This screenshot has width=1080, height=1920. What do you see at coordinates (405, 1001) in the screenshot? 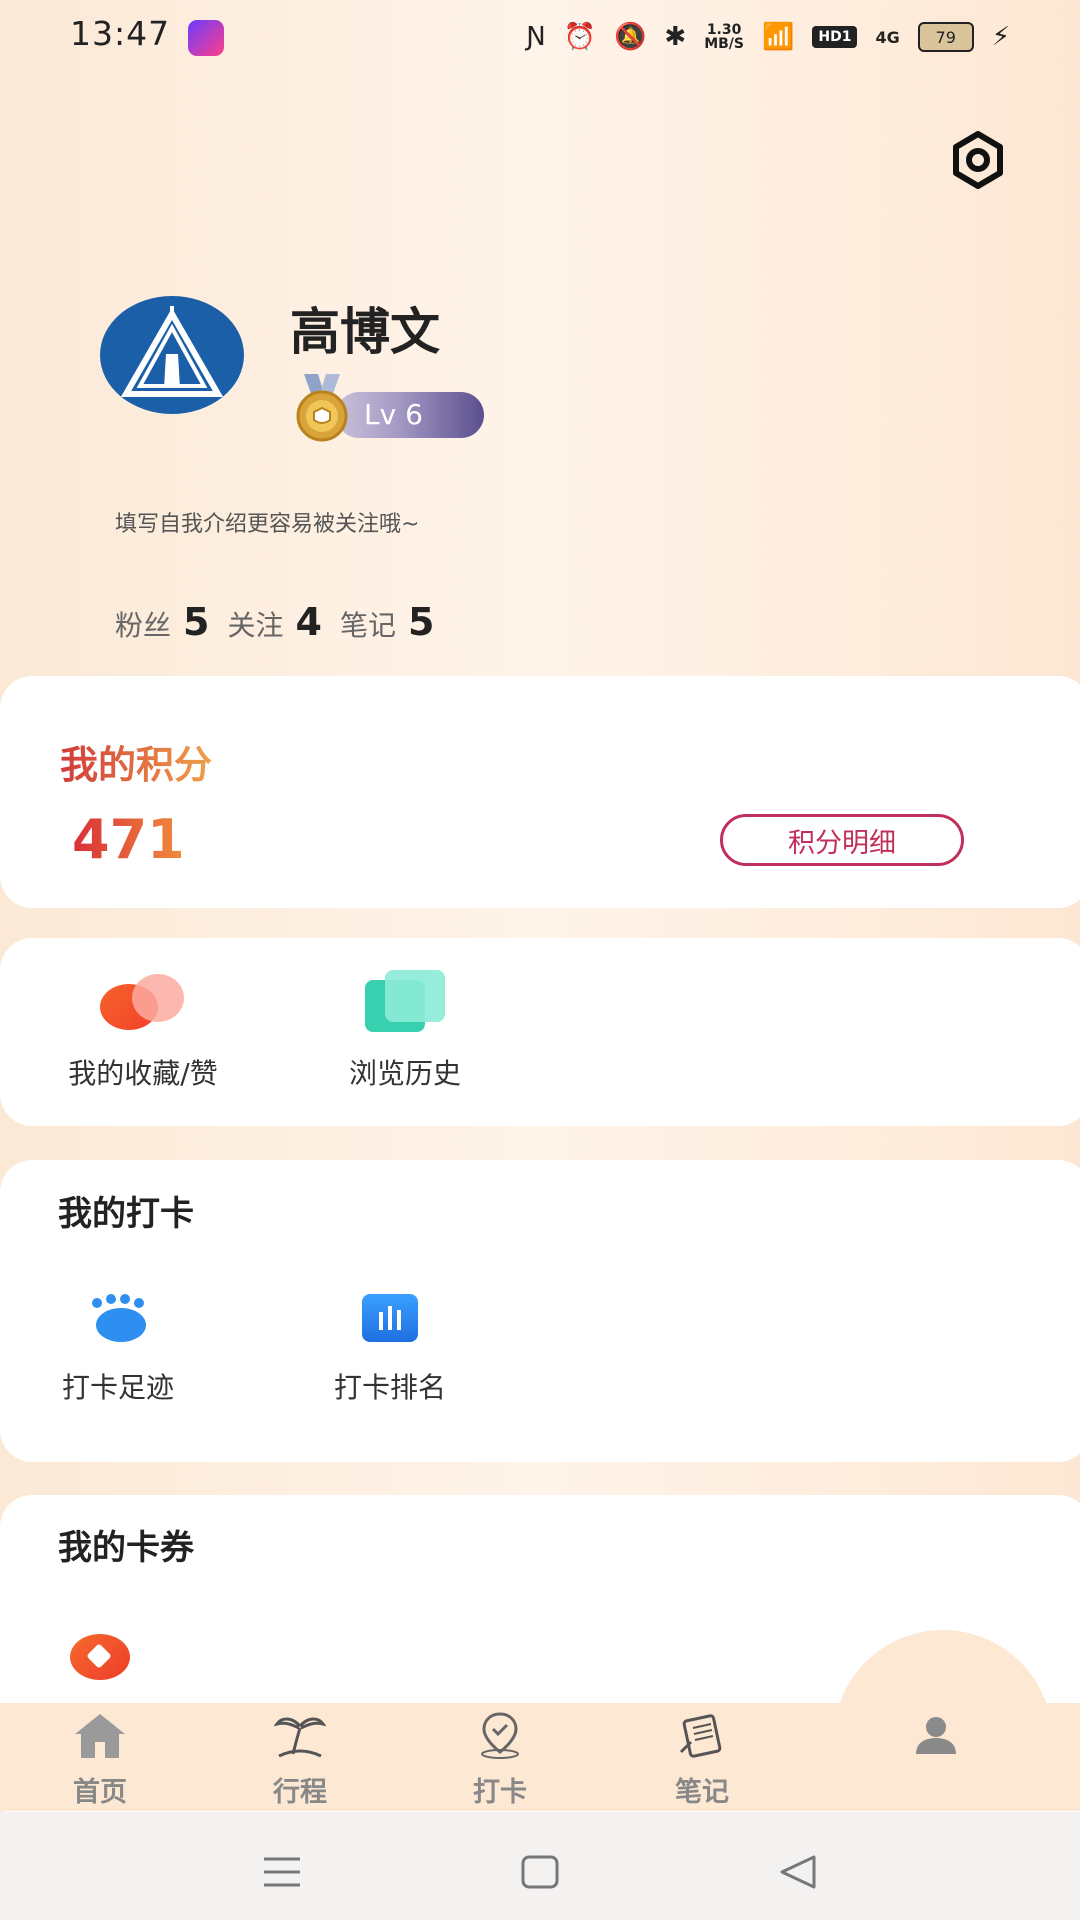
I see `history-icon` at bounding box center [405, 1001].